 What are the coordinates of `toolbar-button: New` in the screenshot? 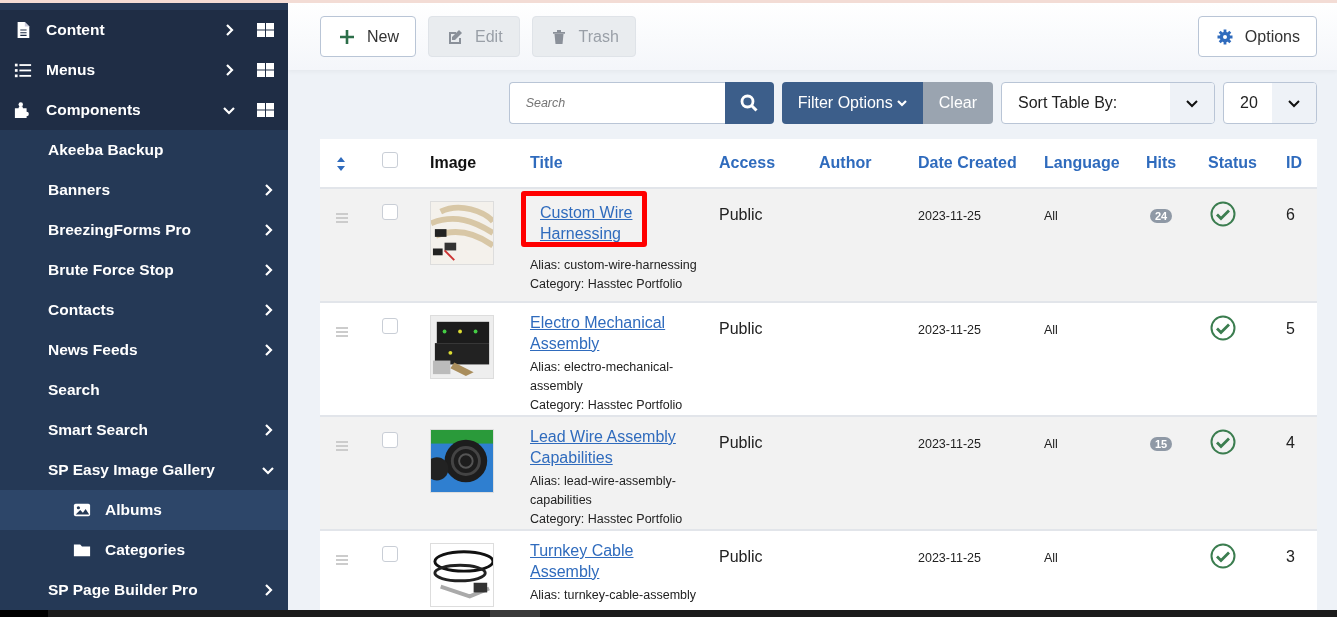 It's located at (368, 36).